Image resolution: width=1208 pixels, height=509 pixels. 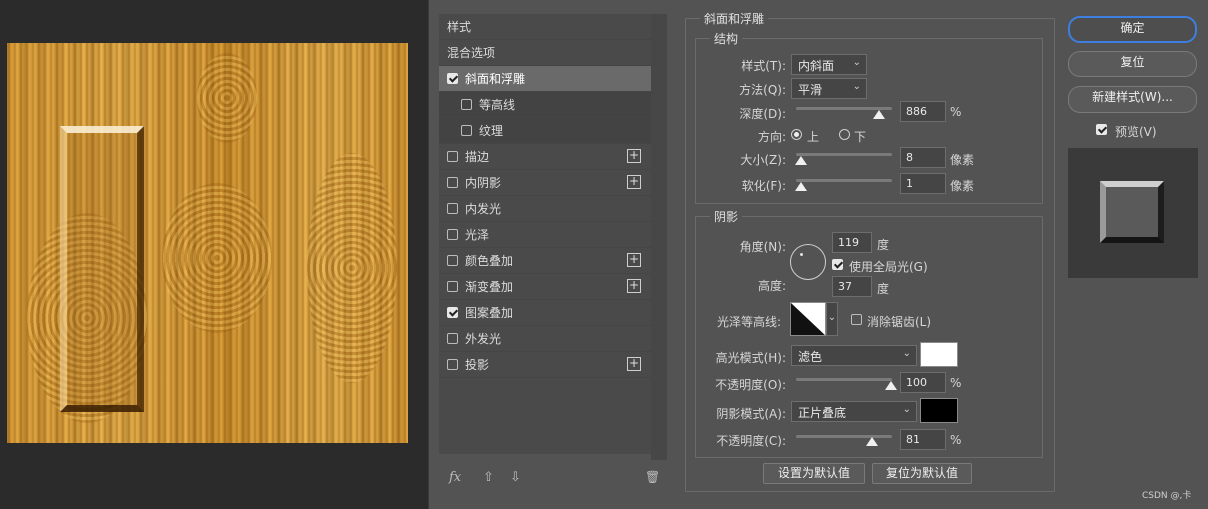 What do you see at coordinates (545, 53) in the screenshot?
I see `blending-options-item: 混合选项` at bounding box center [545, 53].